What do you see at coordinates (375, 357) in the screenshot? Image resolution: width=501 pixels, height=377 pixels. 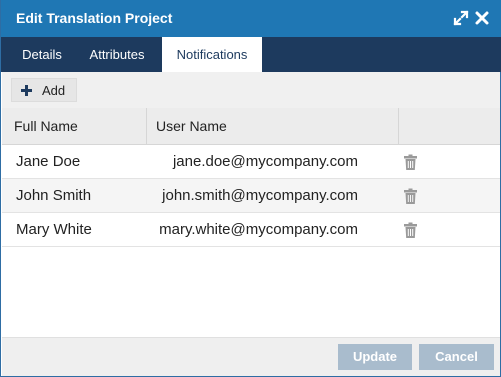 I see `update-button: Update` at bounding box center [375, 357].